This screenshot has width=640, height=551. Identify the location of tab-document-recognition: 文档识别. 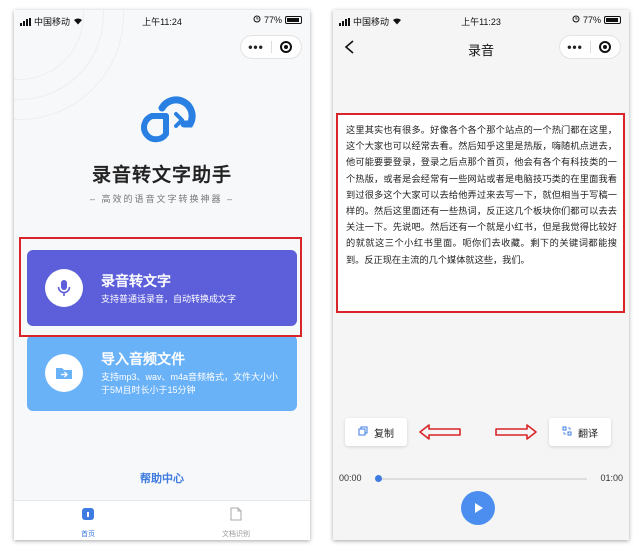
(236, 520).